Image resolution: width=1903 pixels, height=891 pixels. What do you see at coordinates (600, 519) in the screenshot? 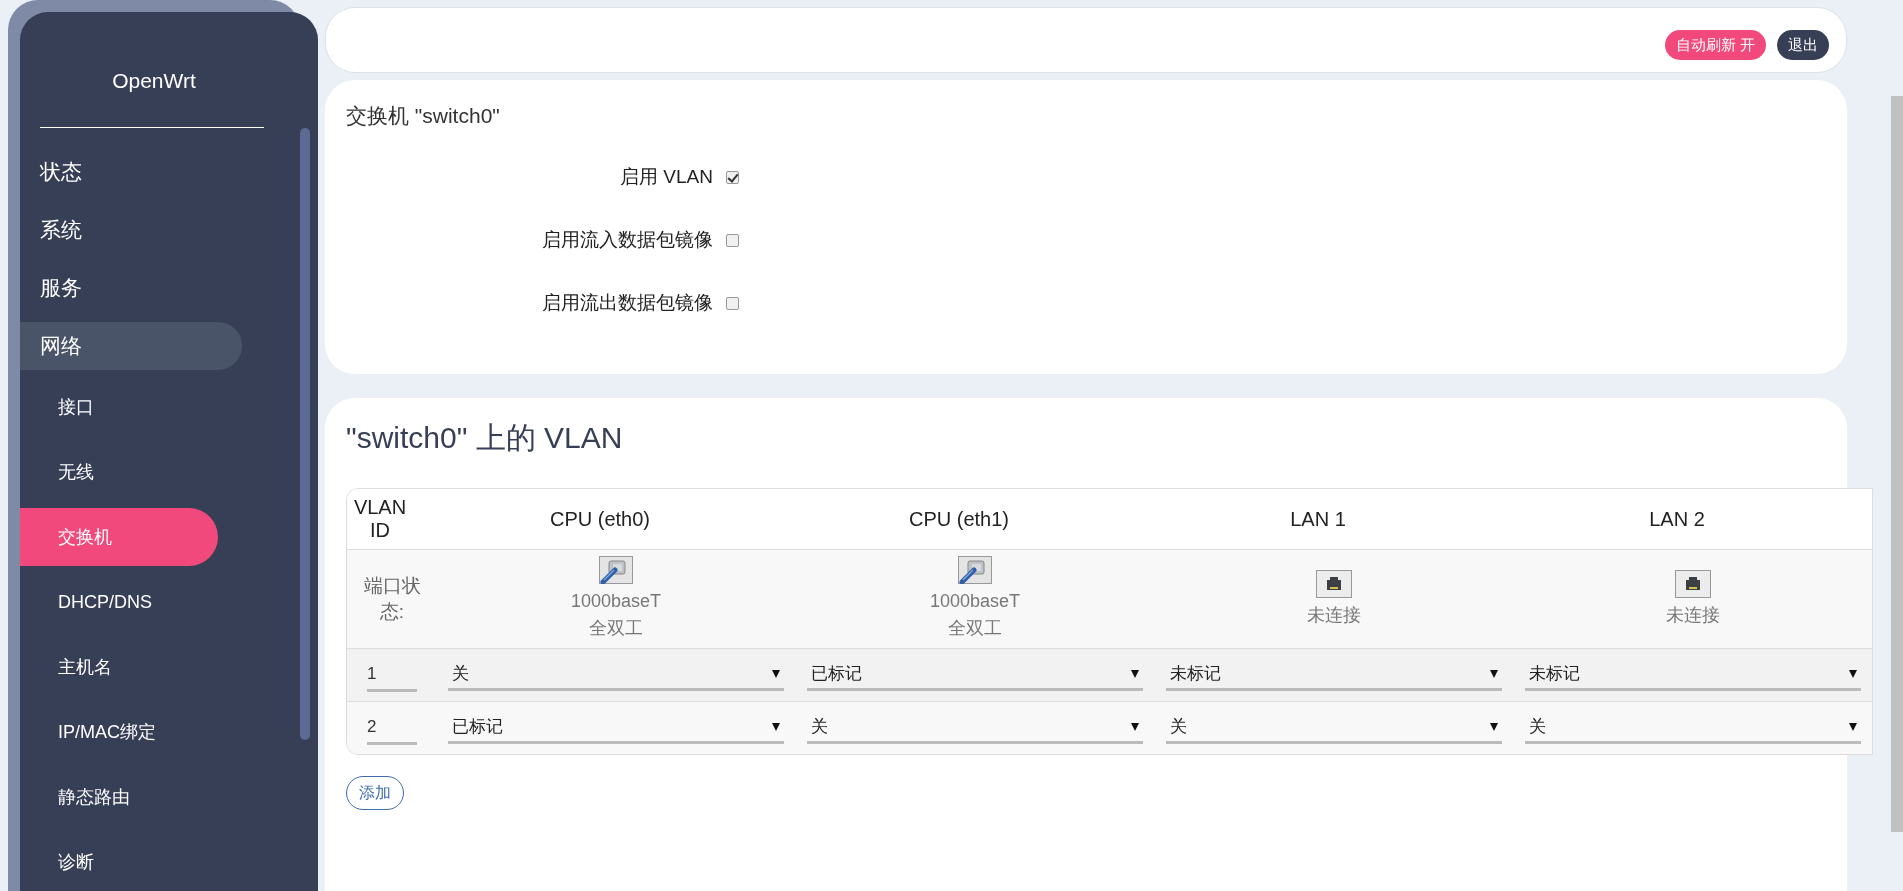
I see `column-header: CPU (eth0)` at bounding box center [600, 519].